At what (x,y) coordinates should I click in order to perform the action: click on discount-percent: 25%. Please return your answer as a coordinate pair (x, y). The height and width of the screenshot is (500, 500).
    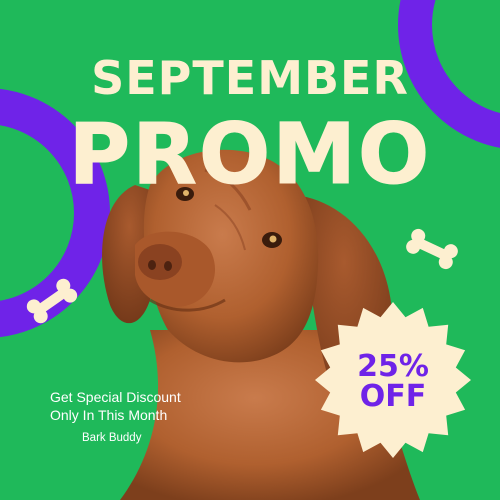
    Looking at the image, I should click on (393, 366).